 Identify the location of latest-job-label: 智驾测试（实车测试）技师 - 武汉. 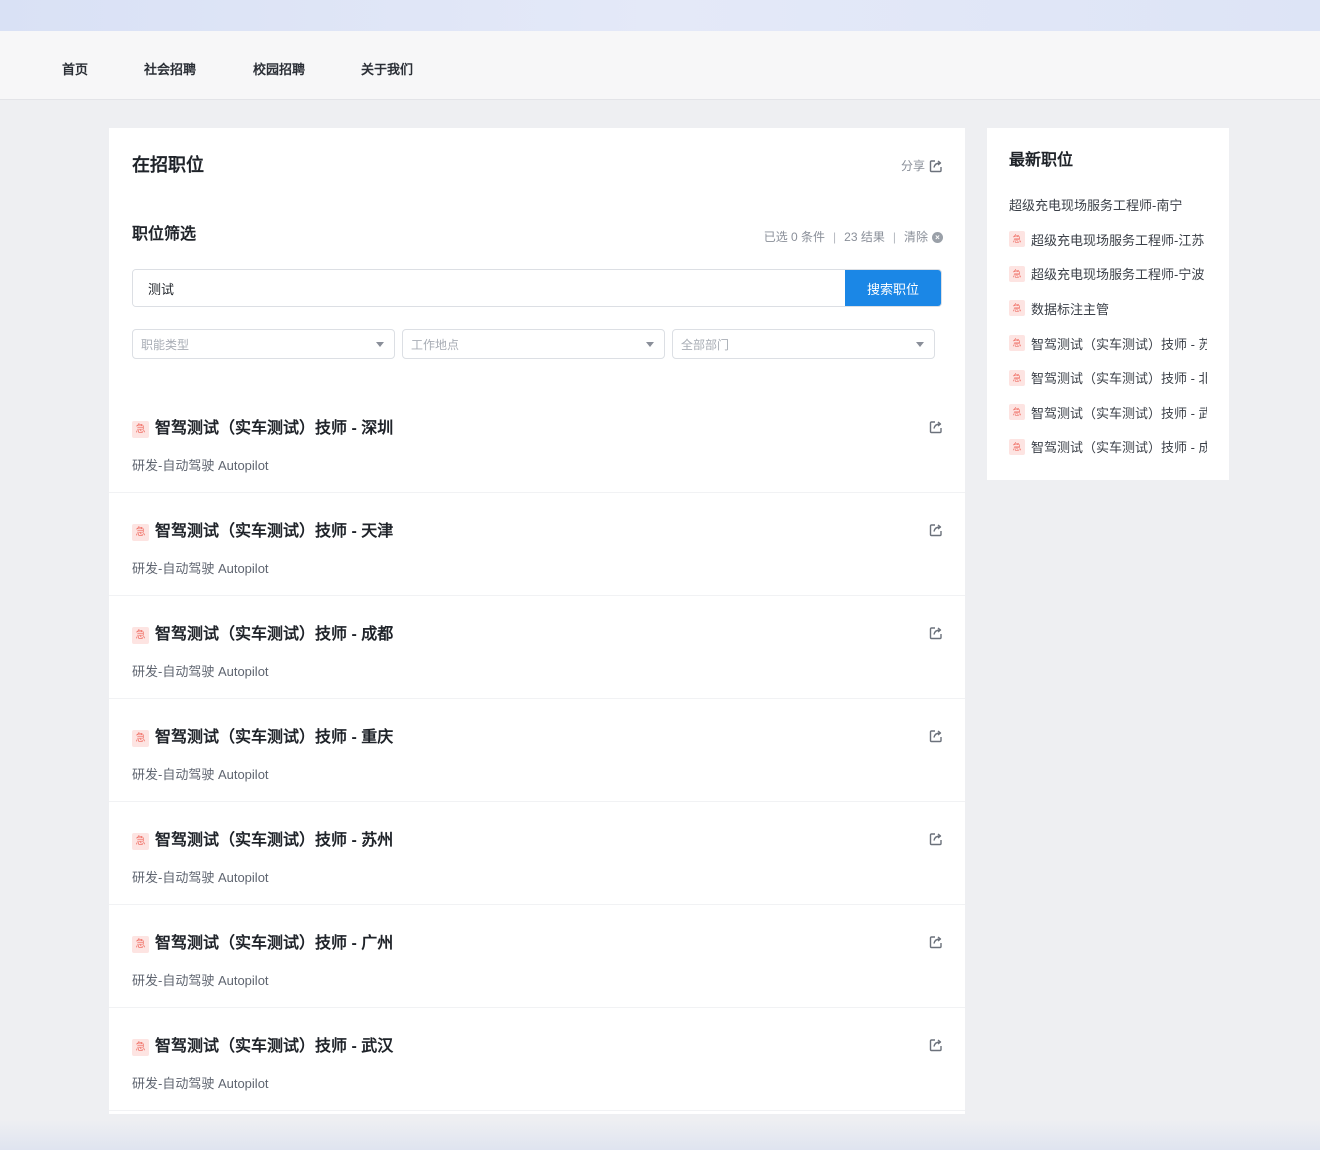
(1119, 413).